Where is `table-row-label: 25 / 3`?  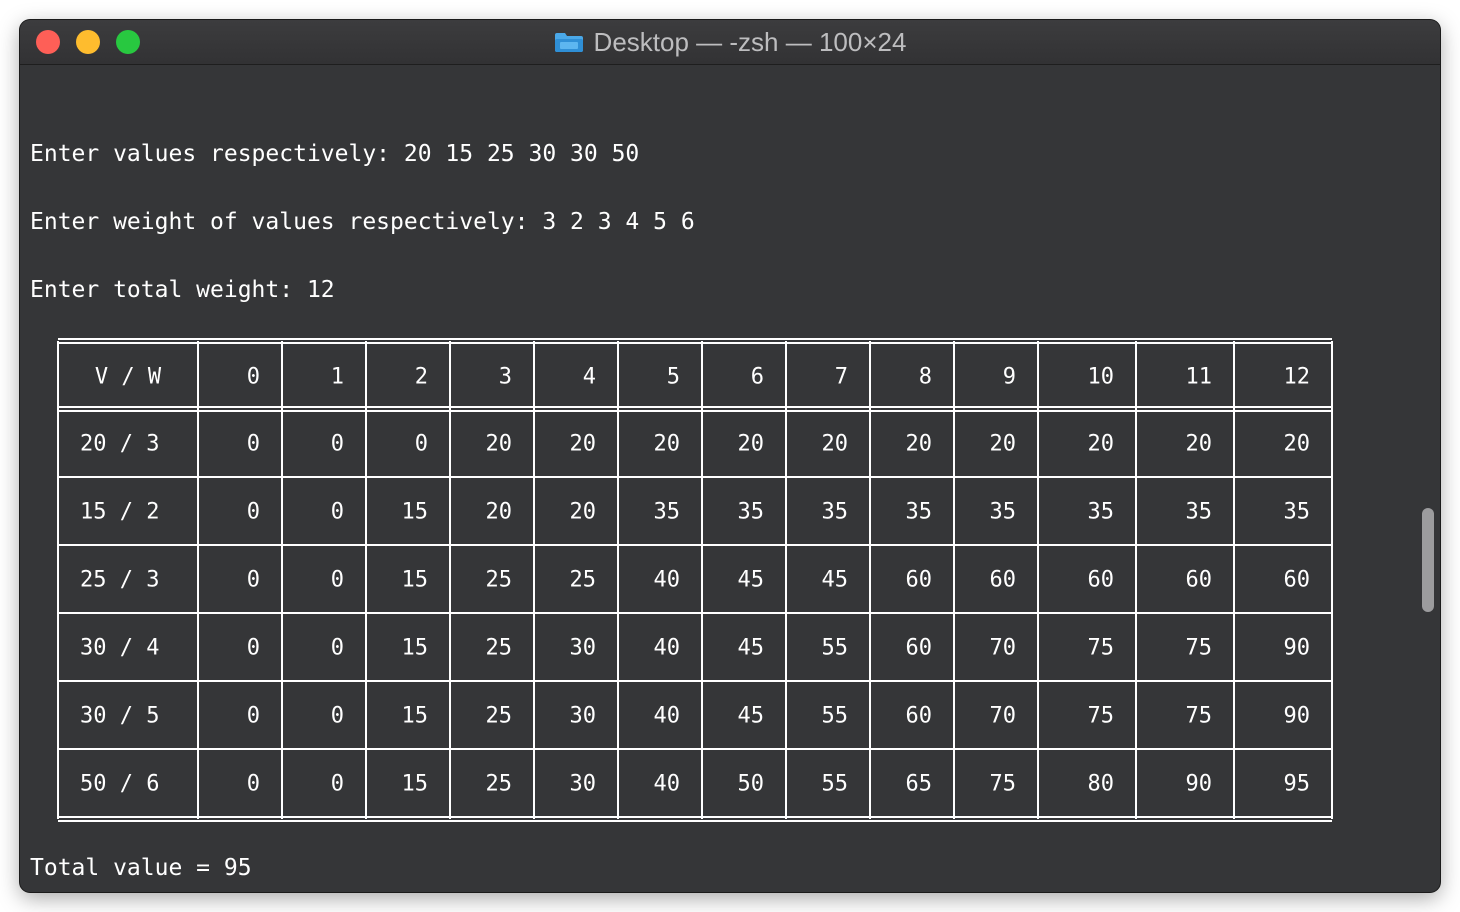
table-row-label: 25 / 3 is located at coordinates (119, 580).